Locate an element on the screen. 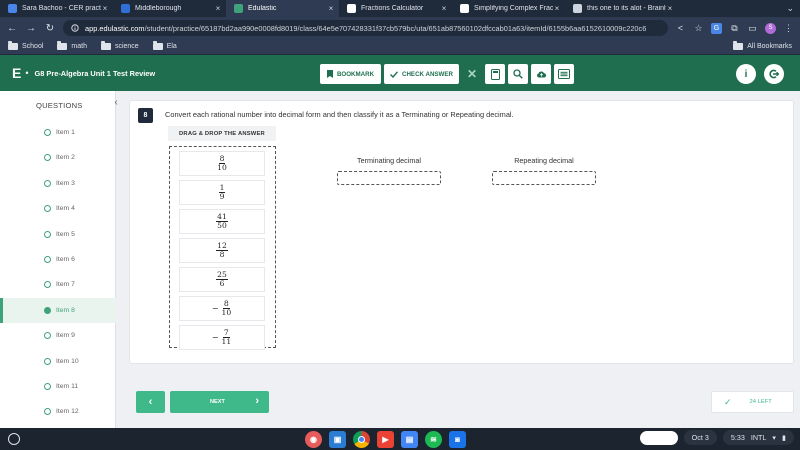 Image resolution: width=800 pixels, height=450 pixels. sidepanel-icon: ▭ is located at coordinates (752, 28).